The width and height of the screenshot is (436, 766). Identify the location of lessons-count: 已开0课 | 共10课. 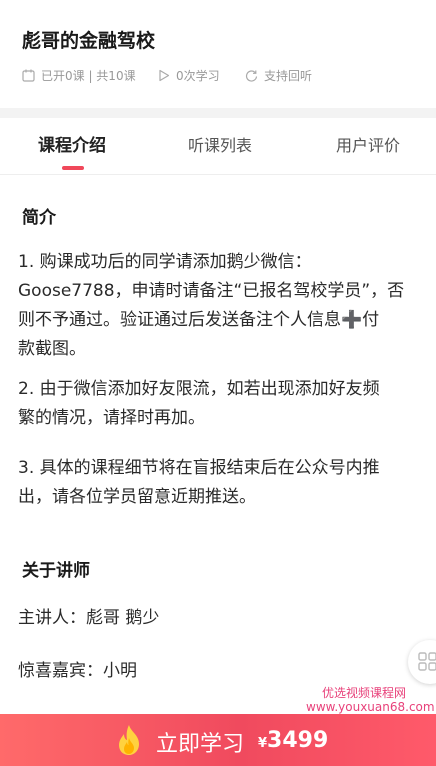
(88, 75).